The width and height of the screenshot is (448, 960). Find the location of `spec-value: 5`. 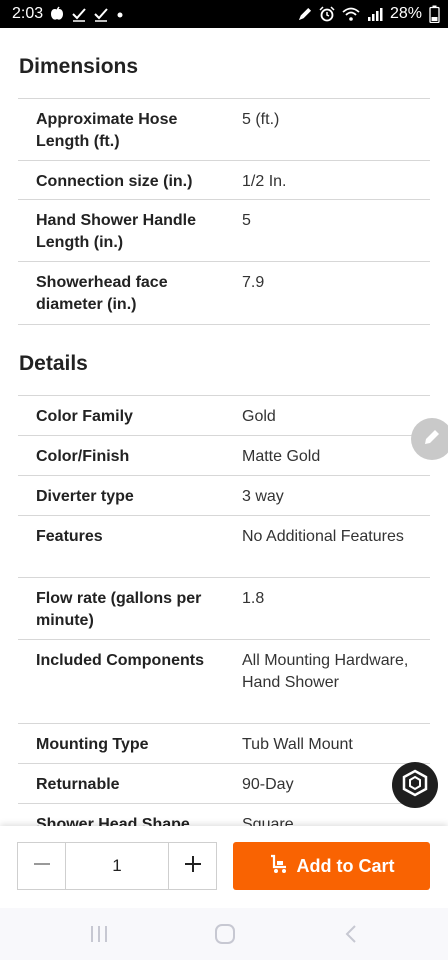

spec-value: 5 is located at coordinates (246, 220).